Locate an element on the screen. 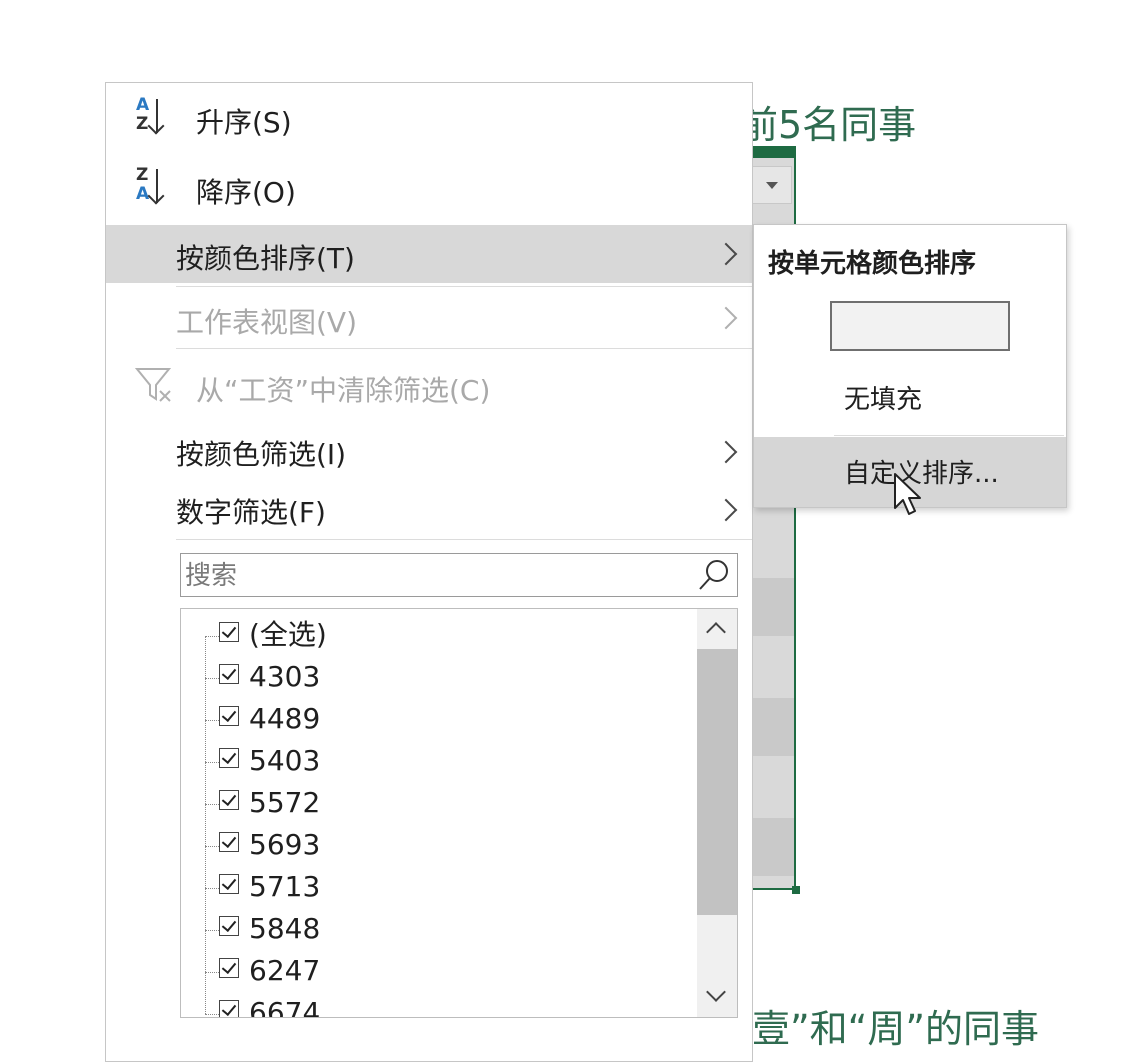 The image size is (1133, 1062). mouse-cursor-icon is located at coordinates (907, 494).